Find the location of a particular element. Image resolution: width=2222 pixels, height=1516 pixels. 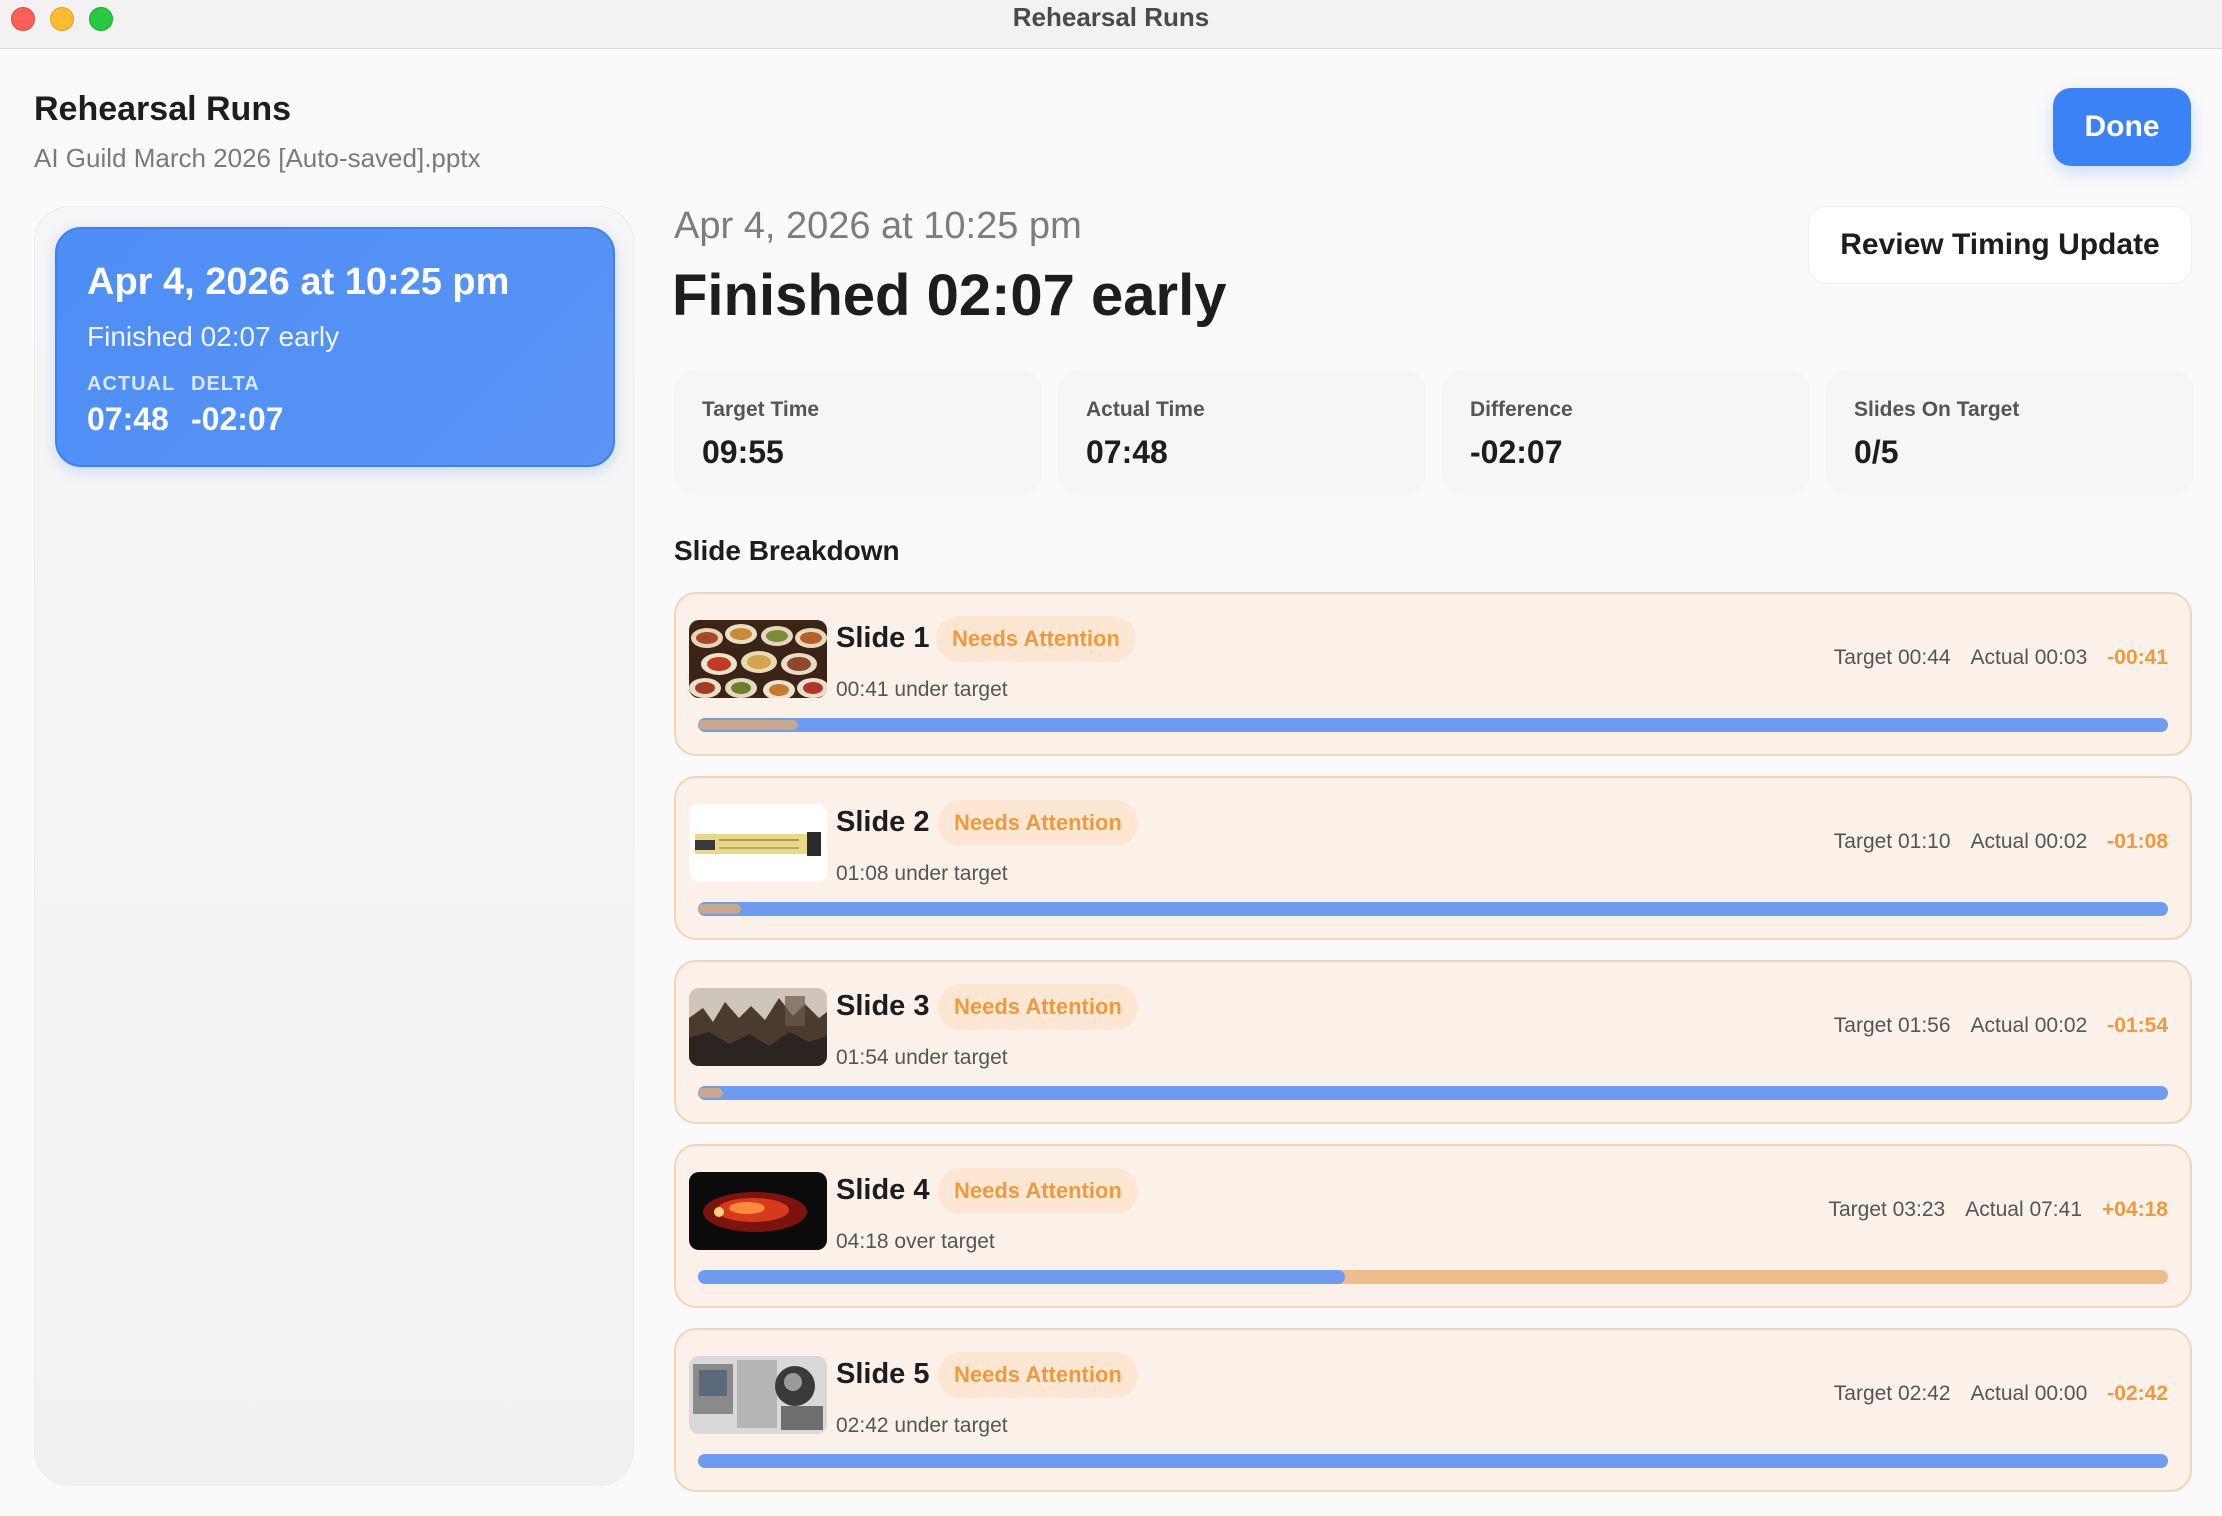

stat-label: Target Time is located at coordinates (761, 409).